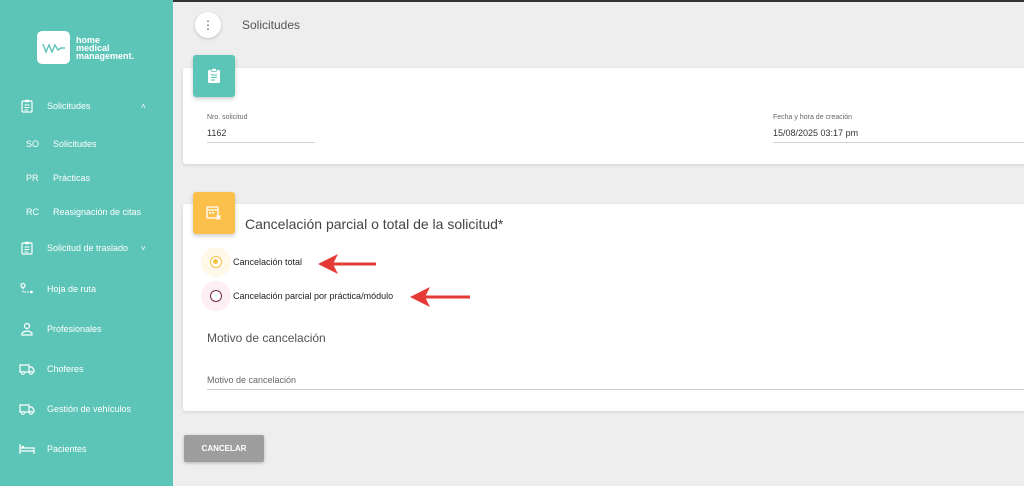 This screenshot has height=486, width=1024. I want to click on sidebar-item-choferes: Choferes, so click(86, 369).